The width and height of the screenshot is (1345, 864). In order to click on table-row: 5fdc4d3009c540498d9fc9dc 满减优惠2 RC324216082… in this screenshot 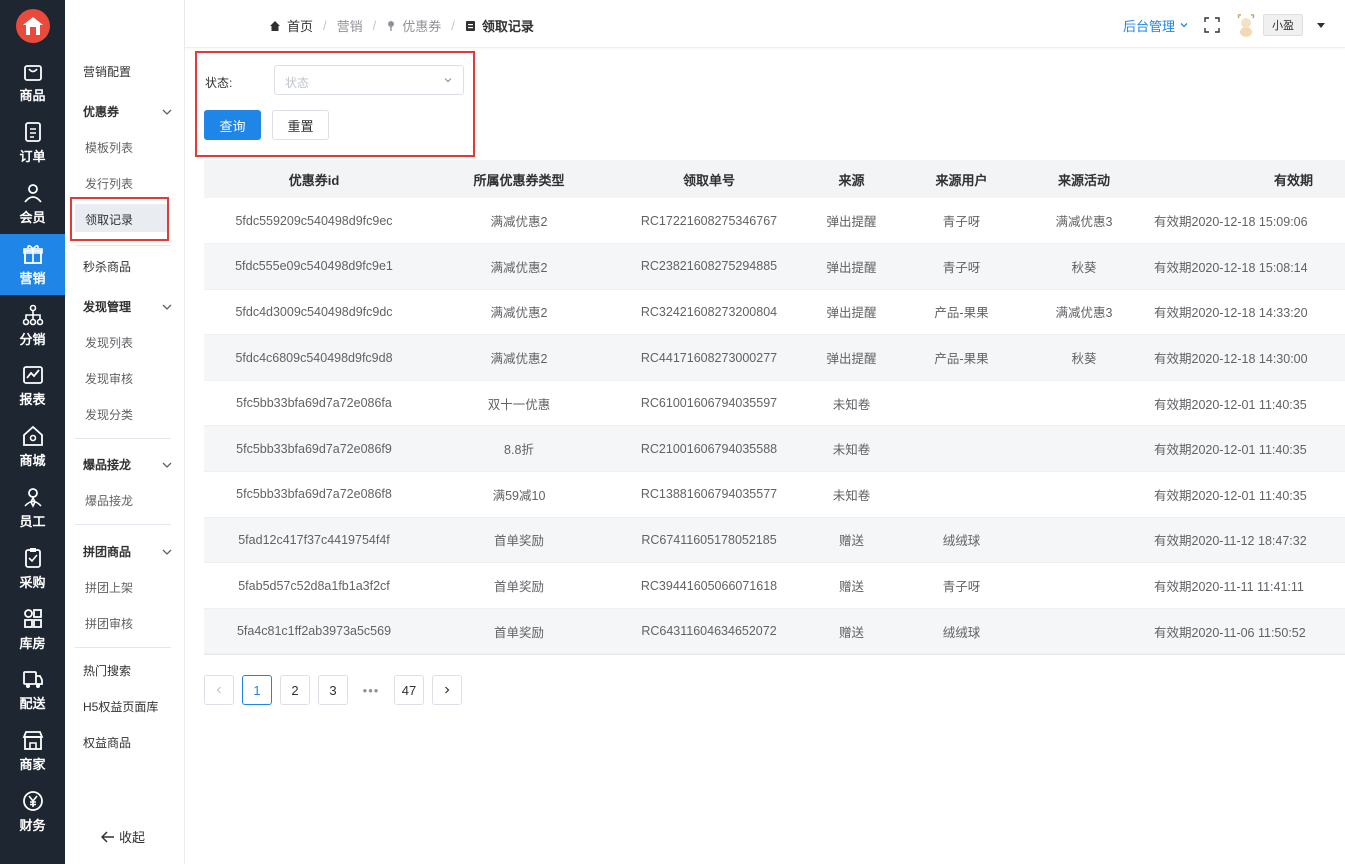, I will do `click(774, 312)`.